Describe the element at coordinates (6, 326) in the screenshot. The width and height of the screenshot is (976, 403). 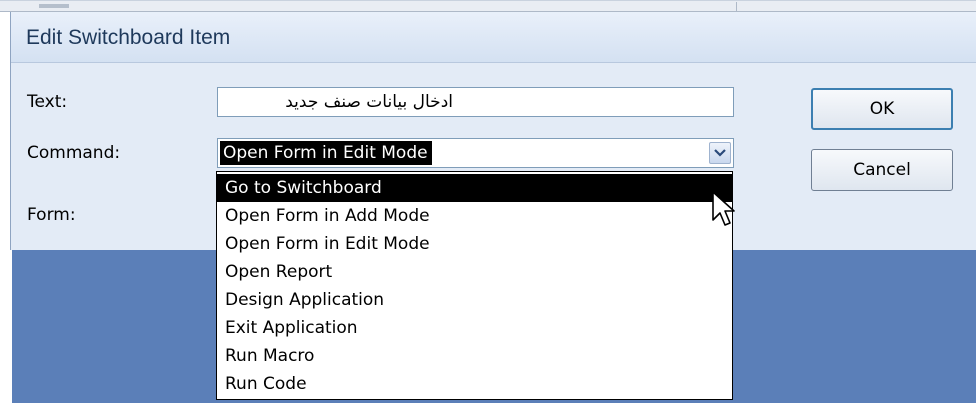
I see `left-margin` at that location.